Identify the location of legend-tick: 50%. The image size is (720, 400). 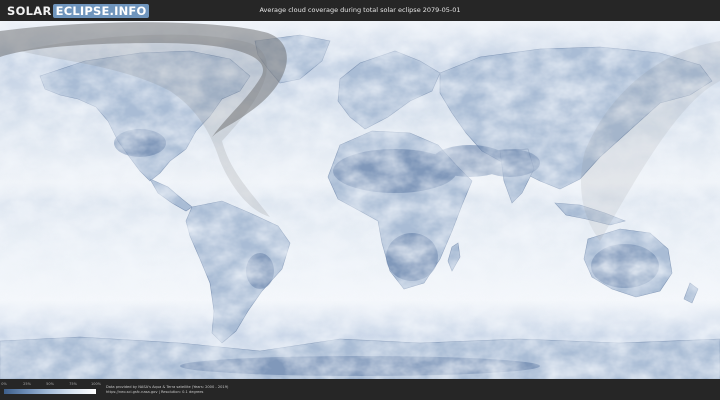
(50, 384).